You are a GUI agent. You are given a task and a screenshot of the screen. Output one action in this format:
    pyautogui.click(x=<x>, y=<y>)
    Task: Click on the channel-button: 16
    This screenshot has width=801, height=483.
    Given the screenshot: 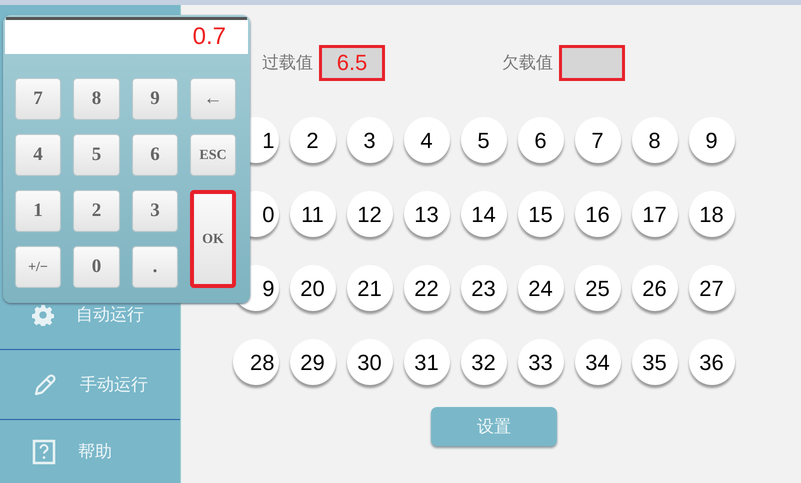 What is the action you would take?
    pyautogui.click(x=597, y=214)
    